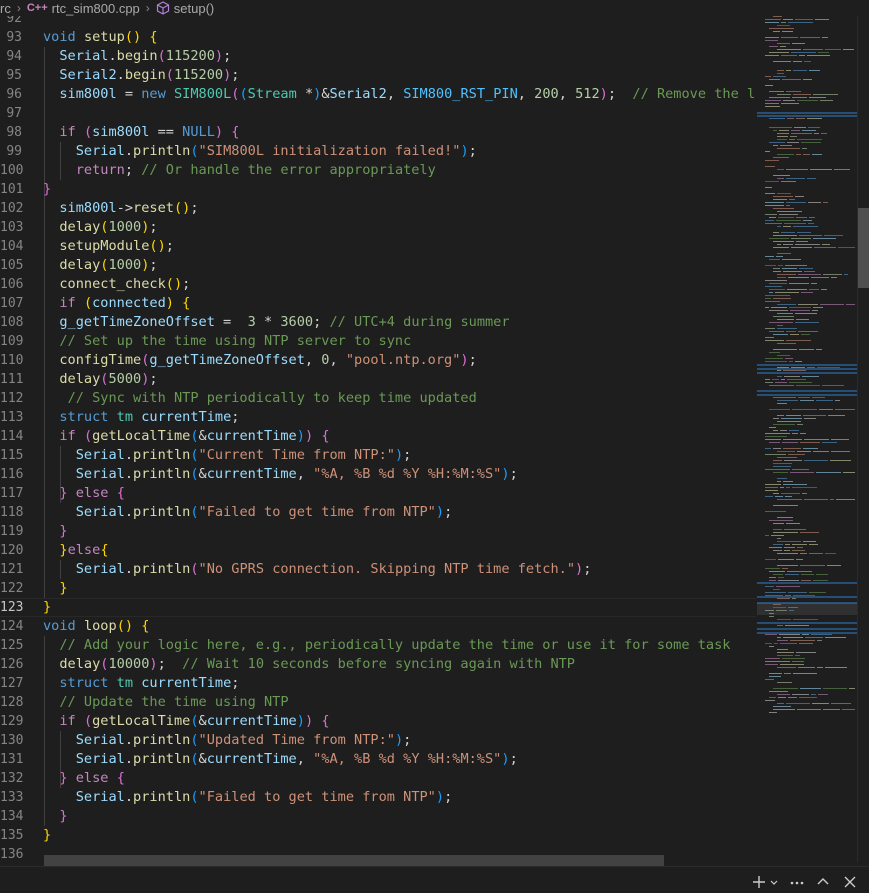 Image resolution: width=869 pixels, height=893 pixels. Describe the element at coordinates (116, 284) in the screenshot. I see `line-code: connect_check();` at that location.